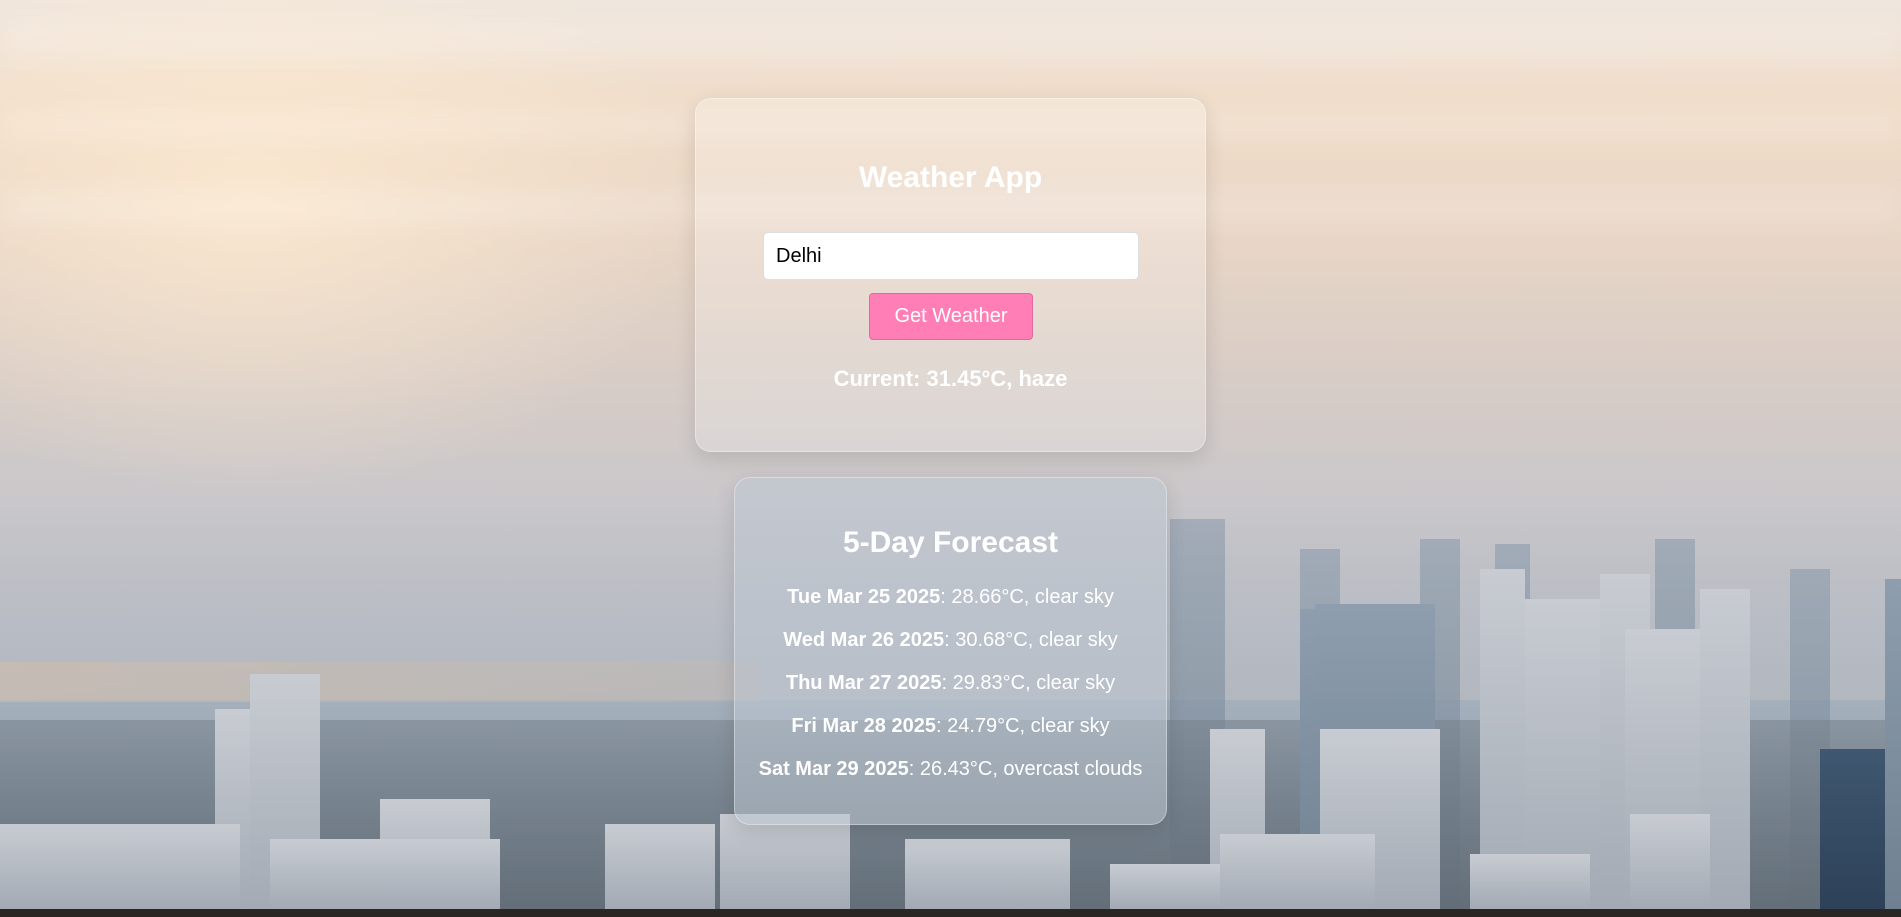 This screenshot has width=1901, height=917. I want to click on forecast-item: Wed Mar 26 2025: 30.68°C, clear sky, so click(950, 640).